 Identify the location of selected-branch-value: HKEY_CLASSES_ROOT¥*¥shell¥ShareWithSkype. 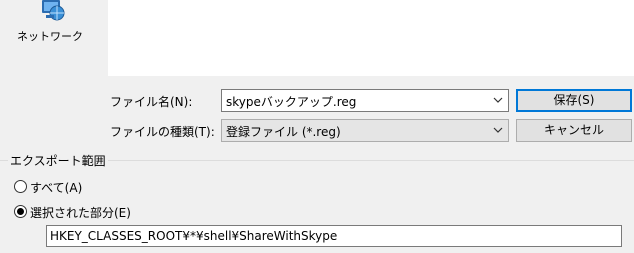
(193, 236).